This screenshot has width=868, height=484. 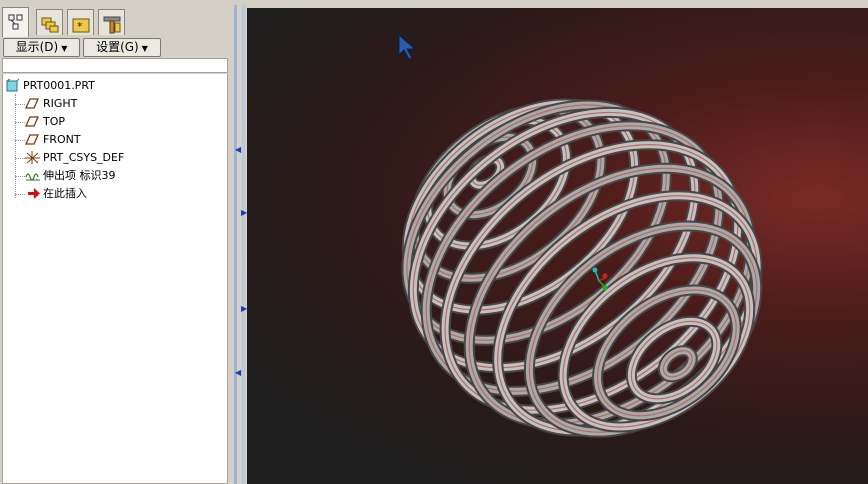 I want to click on tab-favorites: *, so click(x=80, y=22).